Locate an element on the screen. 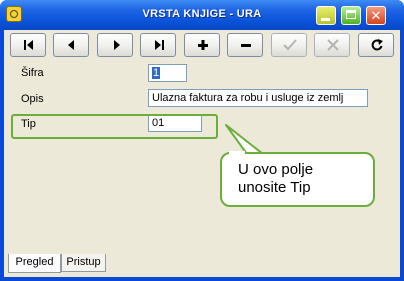  checkmark-icon is located at coordinates (290, 45).